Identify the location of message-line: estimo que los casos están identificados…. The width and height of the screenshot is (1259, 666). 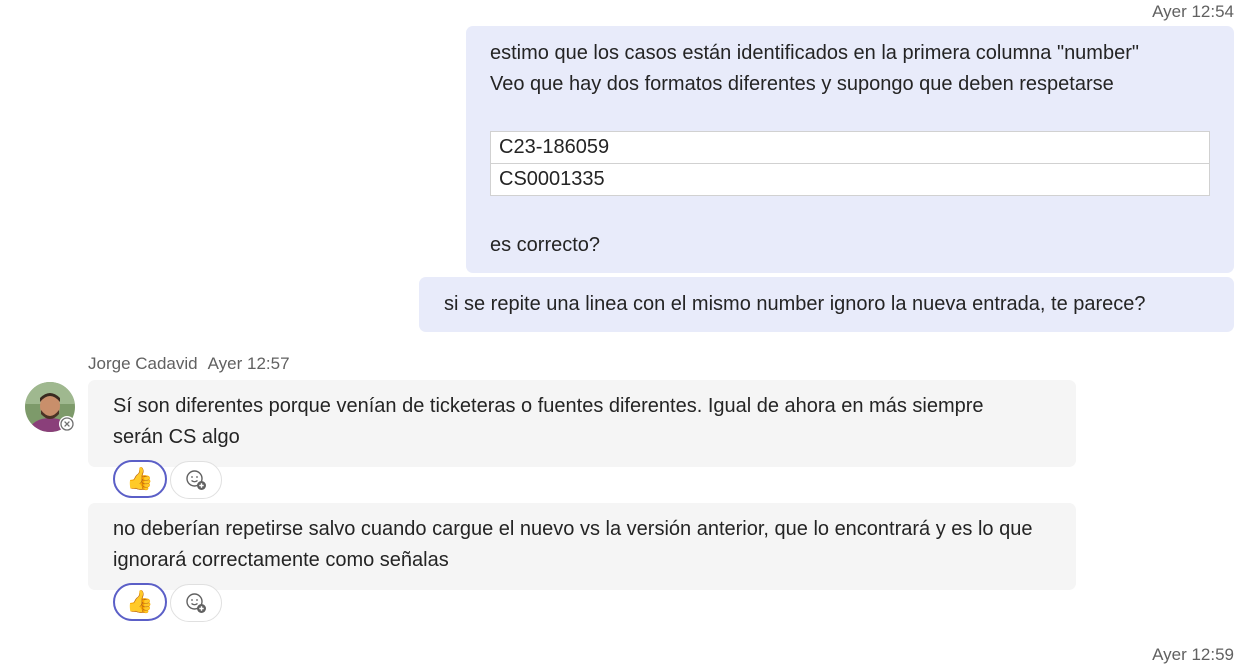
(814, 53).